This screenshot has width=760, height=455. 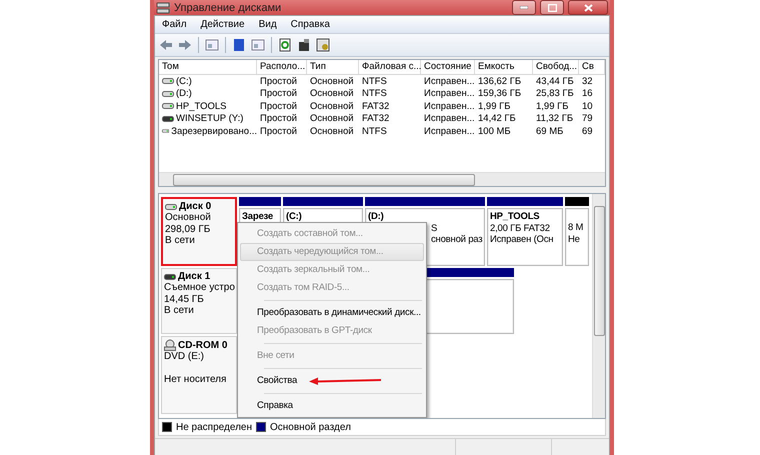 What do you see at coordinates (310, 427) in the screenshot?
I see `legend-label: Основной раздел` at bounding box center [310, 427].